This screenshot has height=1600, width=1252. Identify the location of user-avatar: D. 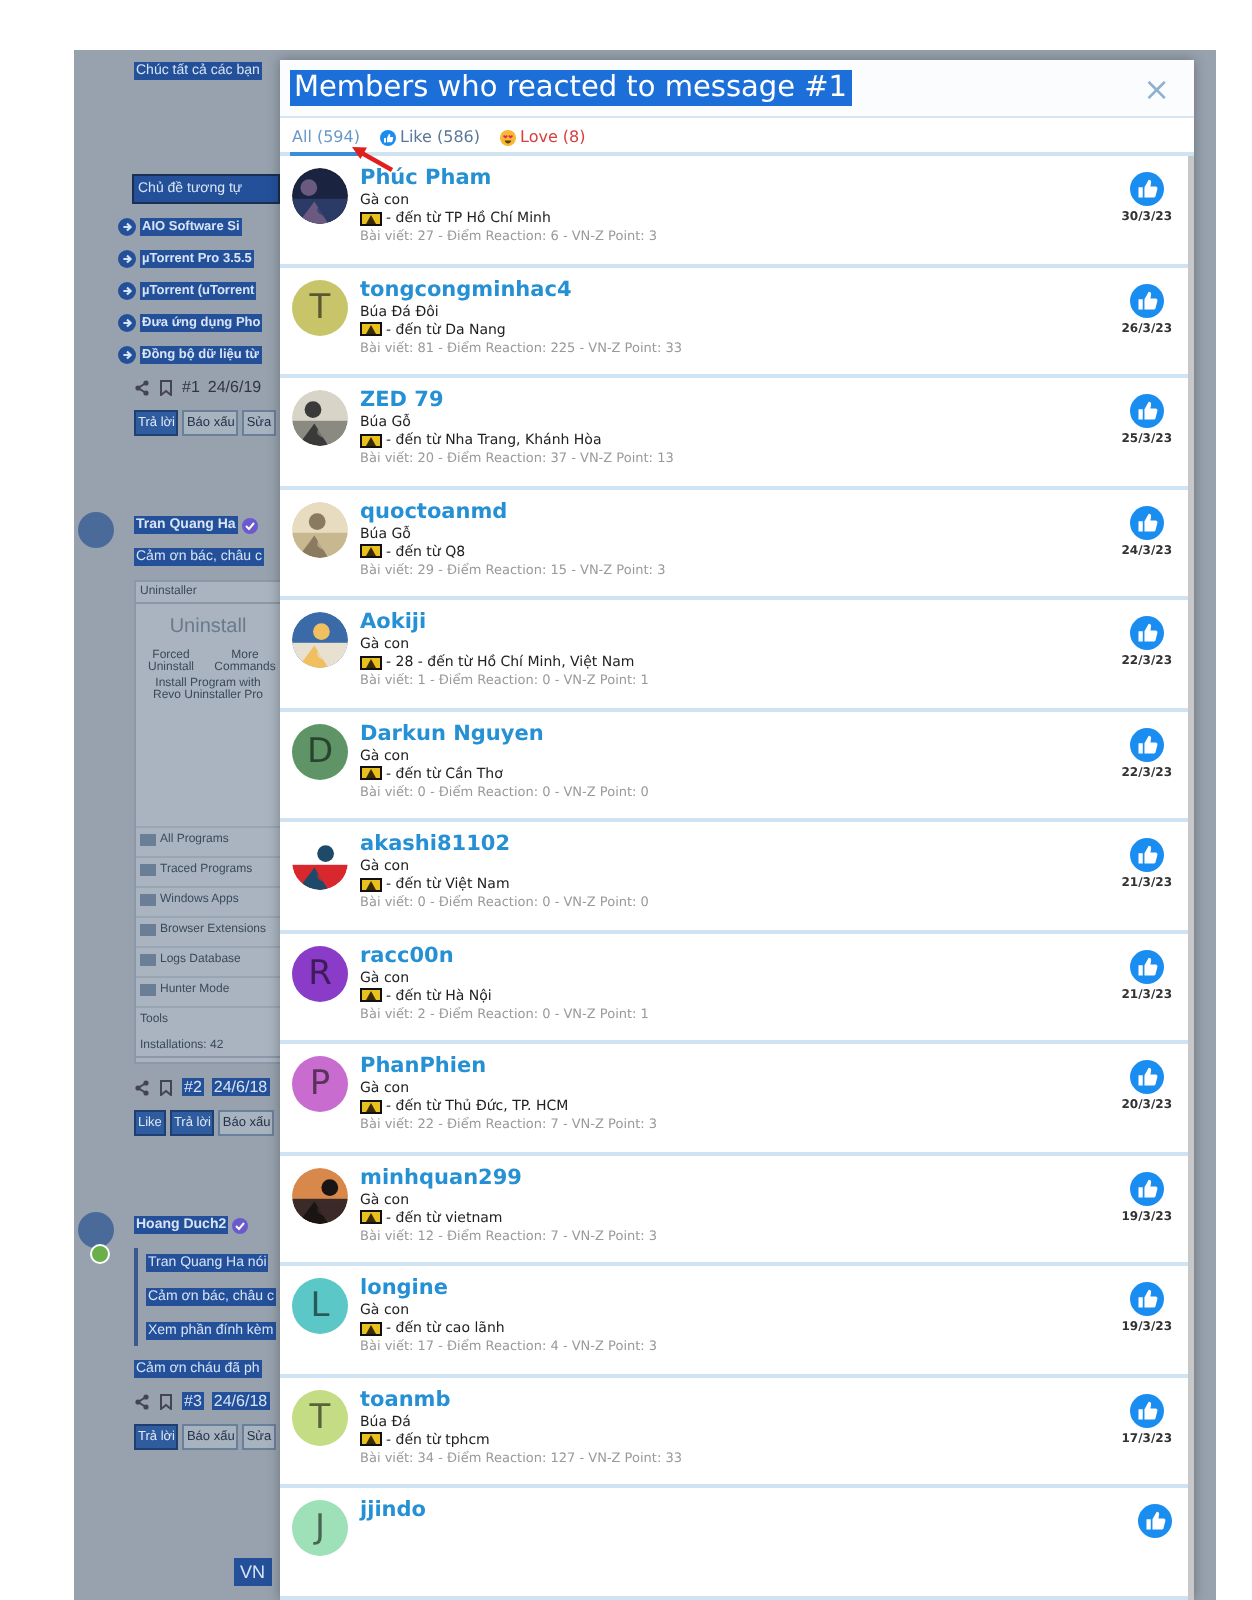
(320, 751).